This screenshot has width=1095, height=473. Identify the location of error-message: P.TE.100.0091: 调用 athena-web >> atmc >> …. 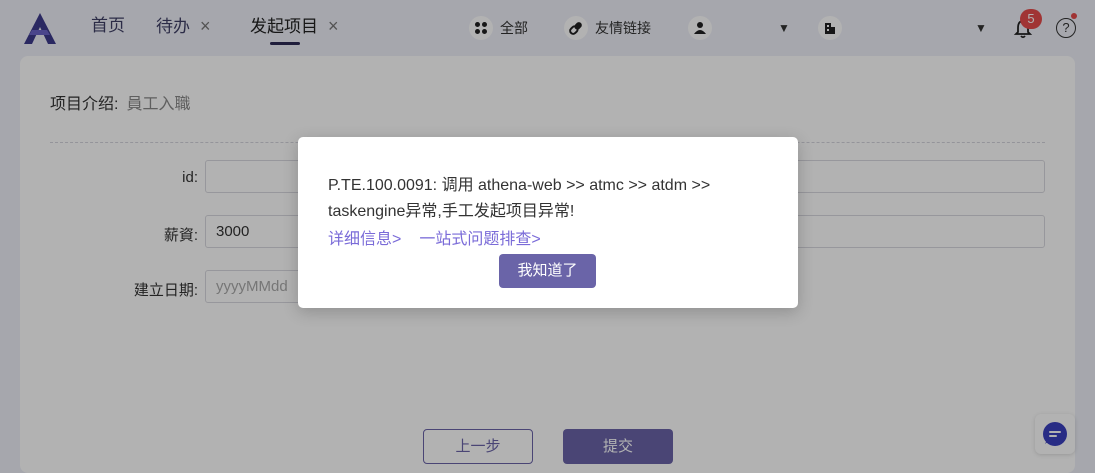
(519, 198).